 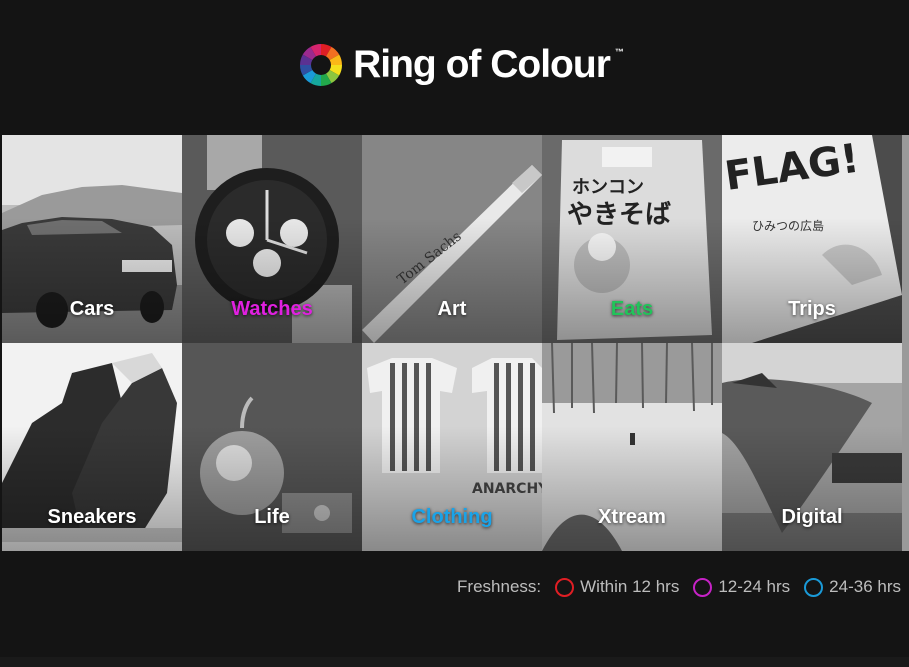 I want to click on magenta-ring-icon, so click(x=703, y=587).